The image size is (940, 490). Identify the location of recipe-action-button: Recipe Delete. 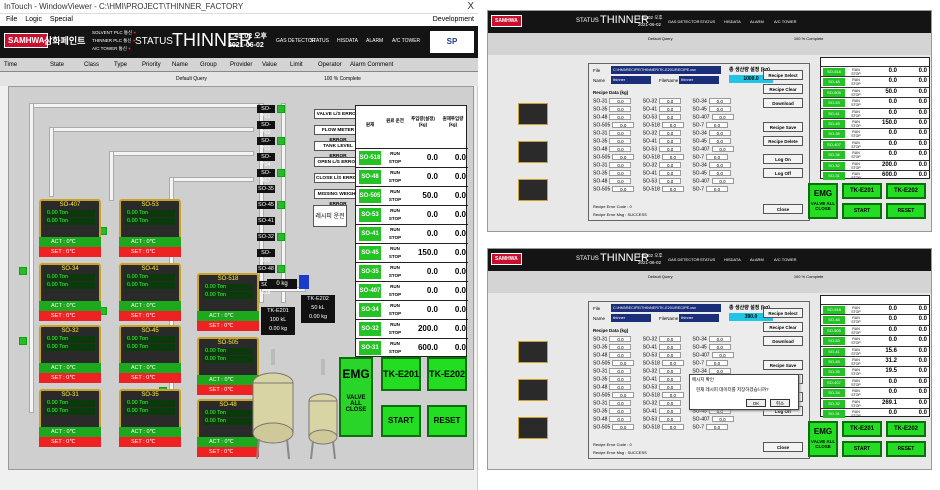
(783, 141).